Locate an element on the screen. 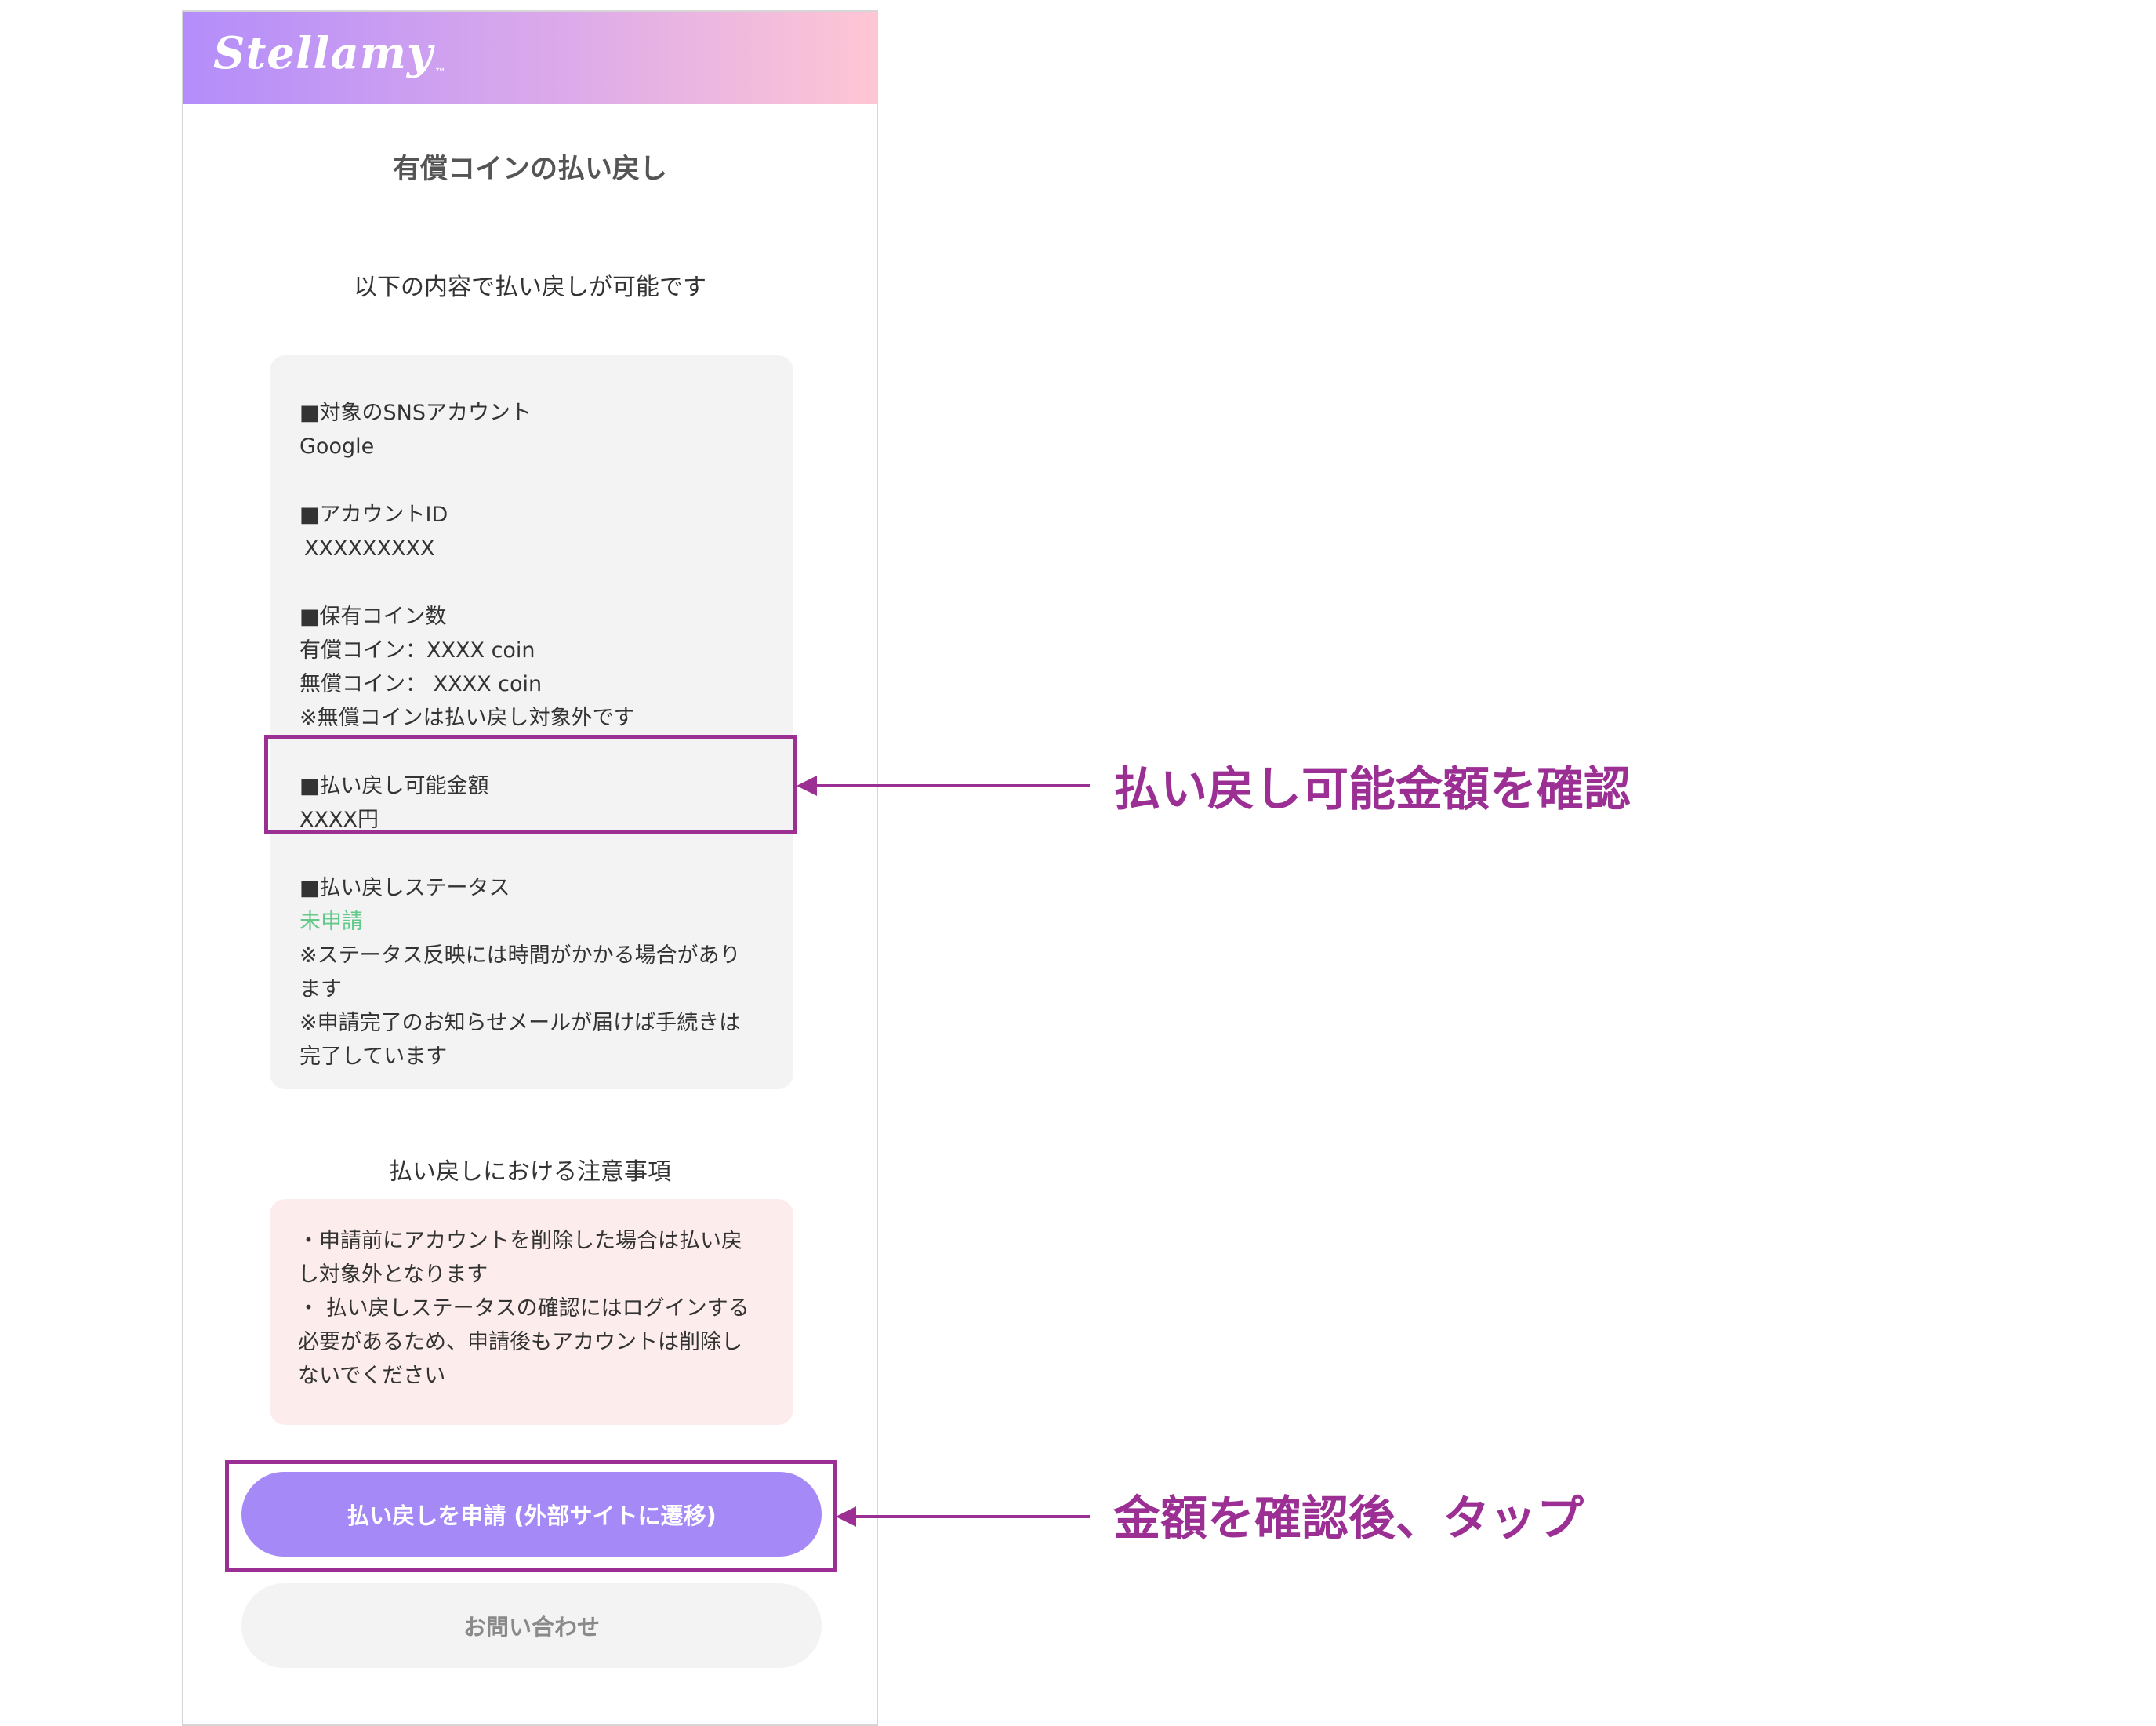  amount-arrow-head is located at coordinates (807, 786).